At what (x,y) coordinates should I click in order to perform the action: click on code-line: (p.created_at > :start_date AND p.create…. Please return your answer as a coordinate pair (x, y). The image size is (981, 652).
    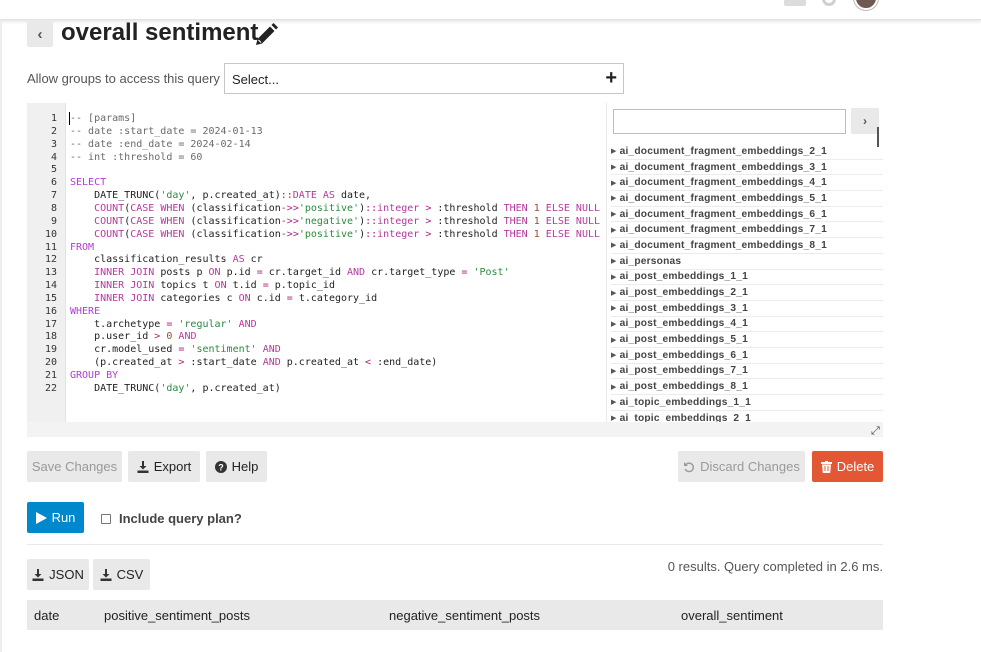
    Looking at the image, I should click on (254, 363).